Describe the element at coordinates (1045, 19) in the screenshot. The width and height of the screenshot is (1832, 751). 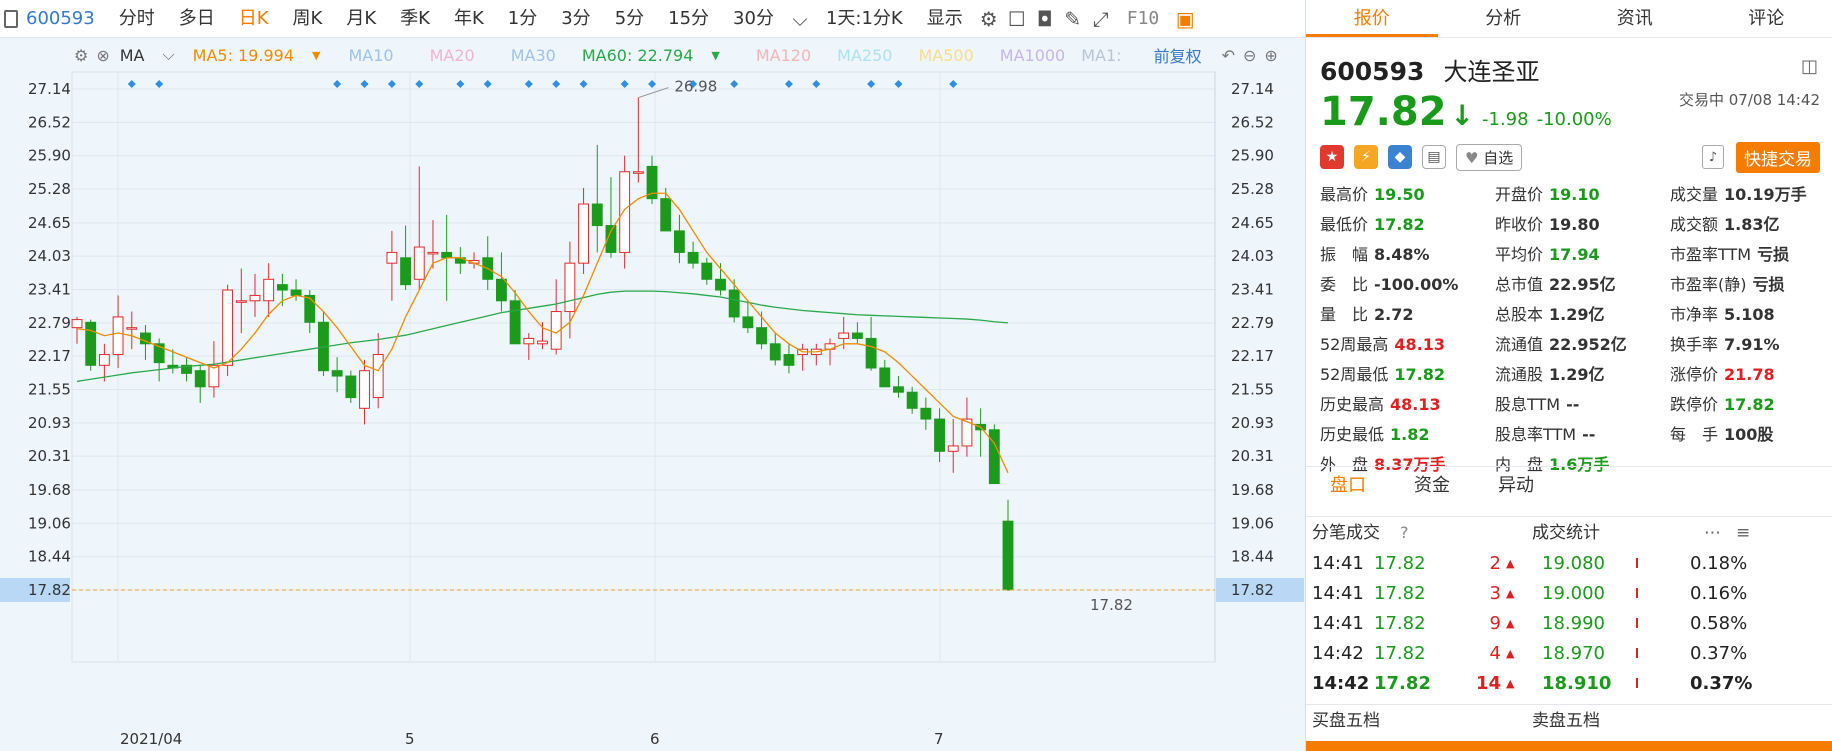
I see `camera-icon: ◘` at that location.